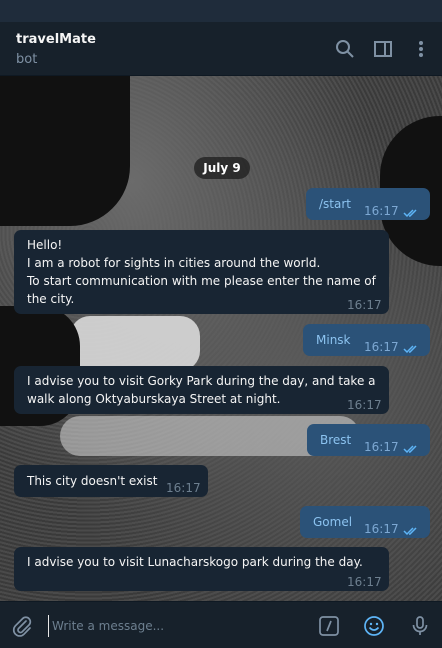 This screenshot has width=442, height=648. What do you see at coordinates (345, 49) in the screenshot?
I see `search-icon` at bounding box center [345, 49].